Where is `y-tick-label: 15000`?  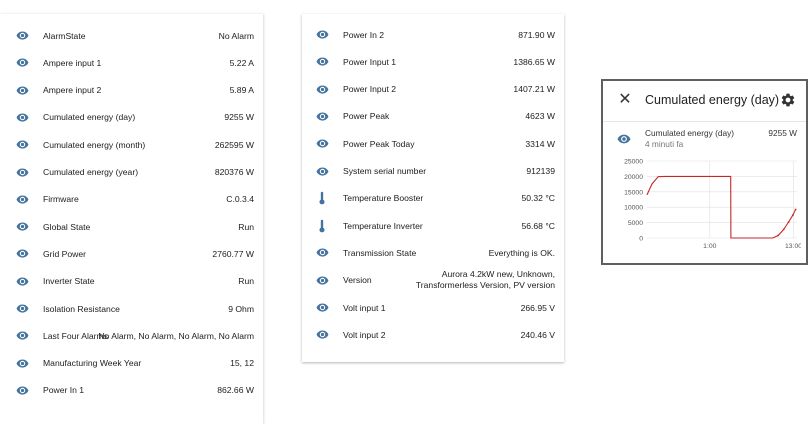 y-tick-label: 15000 is located at coordinates (633, 192).